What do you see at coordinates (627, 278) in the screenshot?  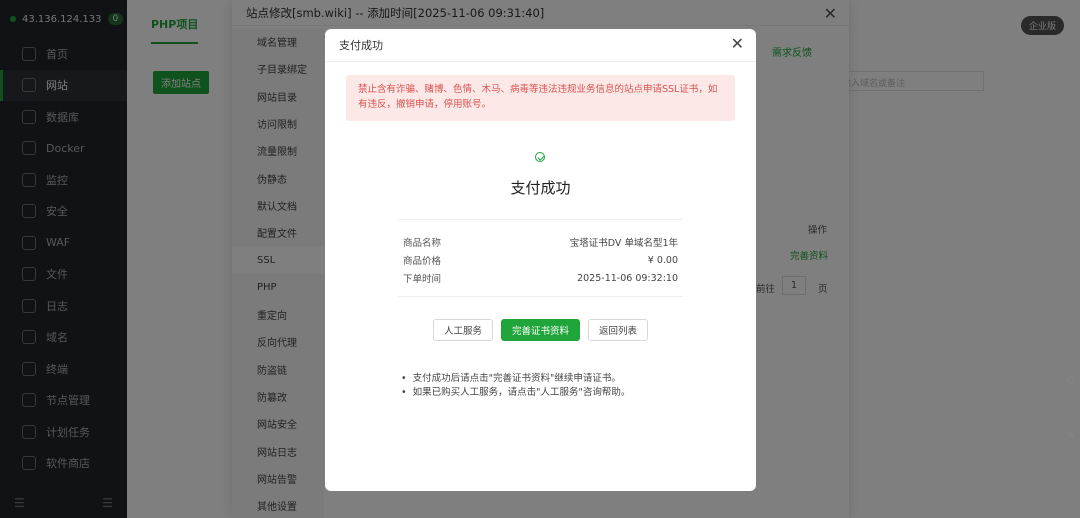 I see `info-value: 2025-11-06 09:32:10` at bounding box center [627, 278].